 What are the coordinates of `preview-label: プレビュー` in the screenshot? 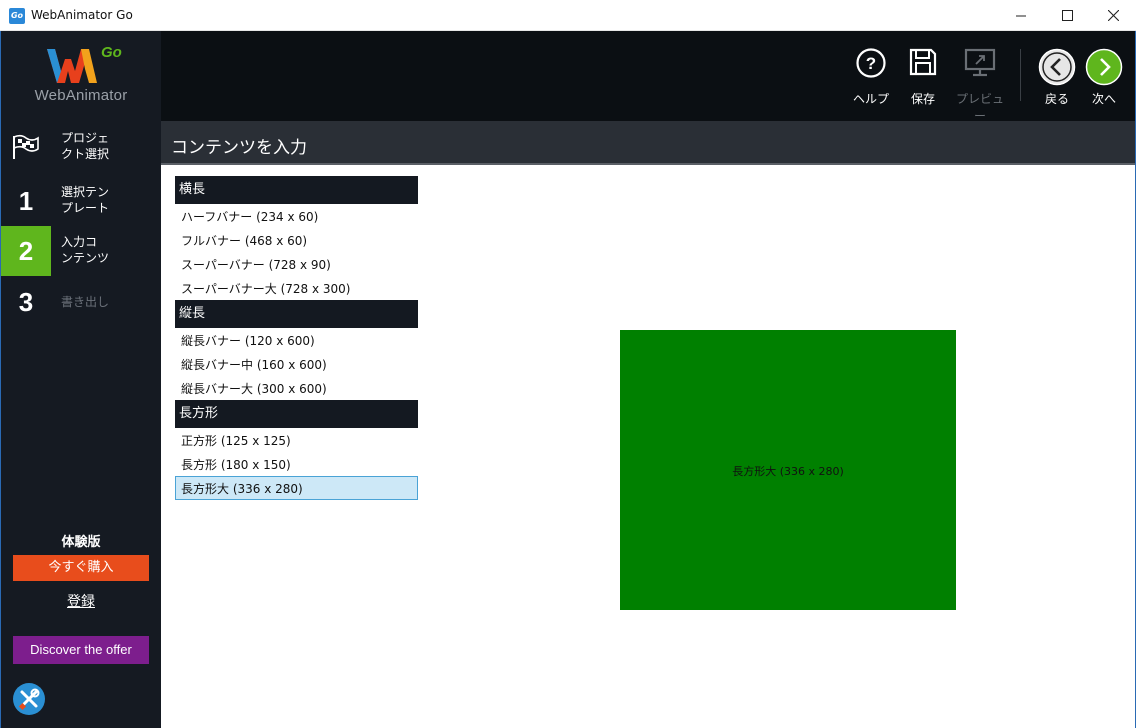 It's located at (979, 107).